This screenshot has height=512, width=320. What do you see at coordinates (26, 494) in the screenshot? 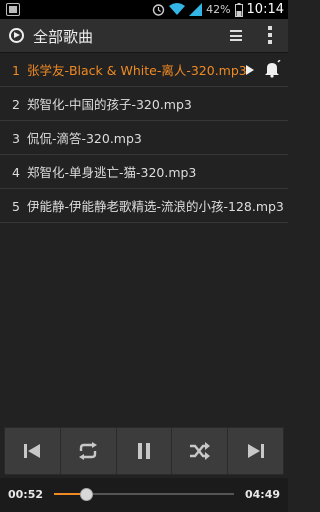
I see `current-time: 00:52` at bounding box center [26, 494].